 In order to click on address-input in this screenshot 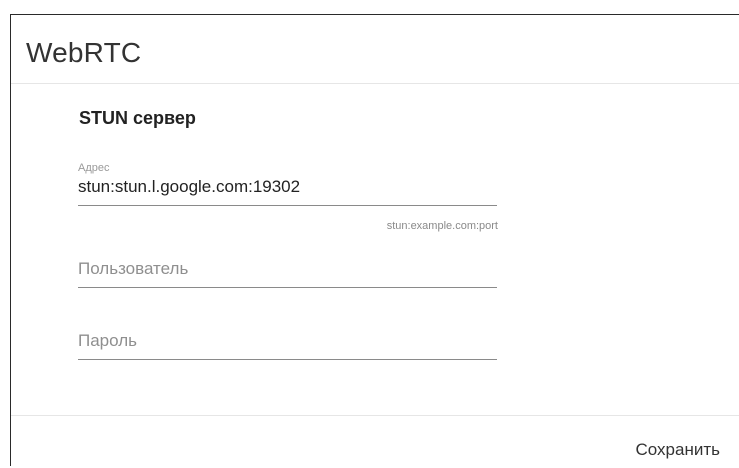, I will do `click(287, 191)`.